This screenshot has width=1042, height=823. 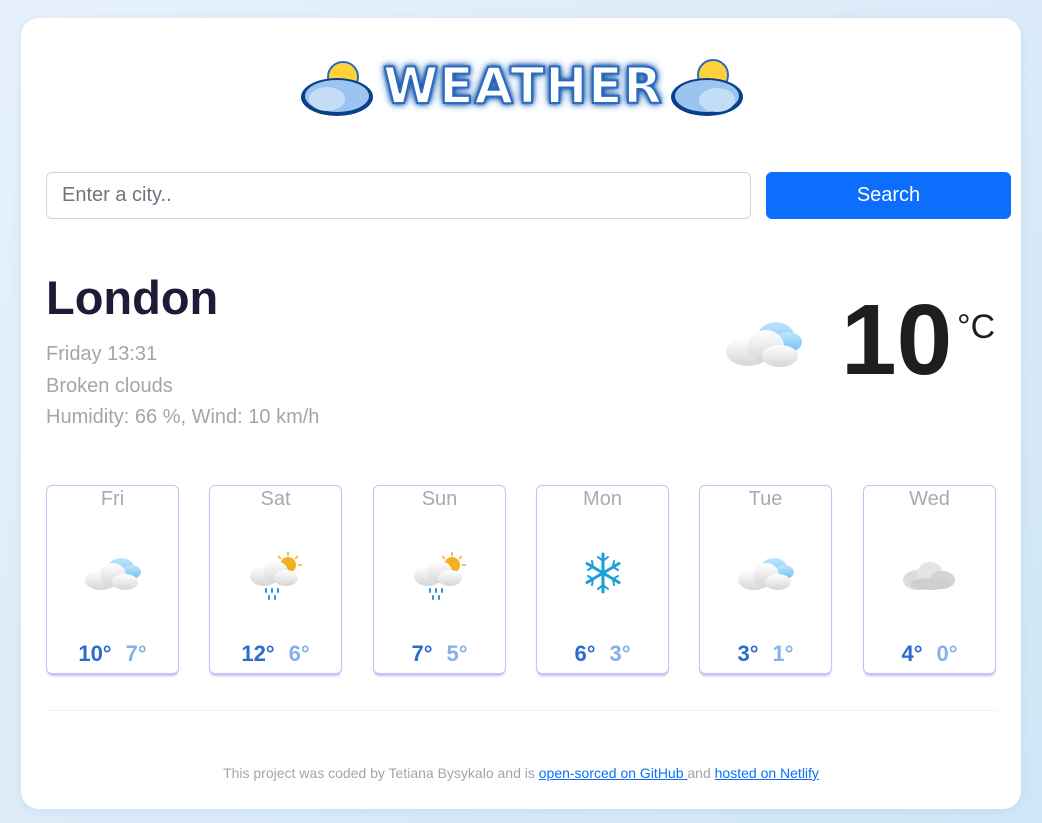 What do you see at coordinates (183, 417) in the screenshot?
I see `humidity-wind: Humidity: 66 %, Wind: 10 km/h` at bounding box center [183, 417].